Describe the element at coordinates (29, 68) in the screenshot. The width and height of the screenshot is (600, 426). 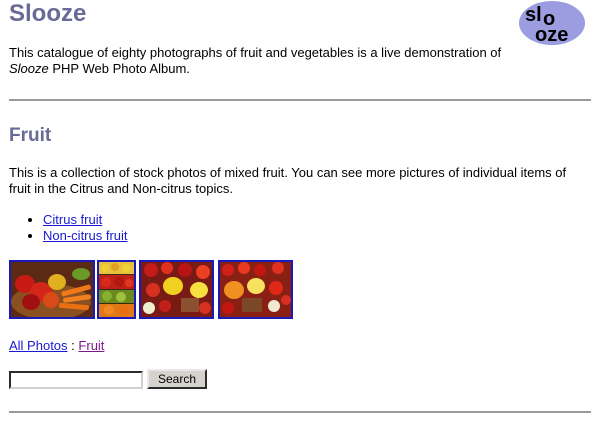
I see `intro-product-name: Slooze` at that location.